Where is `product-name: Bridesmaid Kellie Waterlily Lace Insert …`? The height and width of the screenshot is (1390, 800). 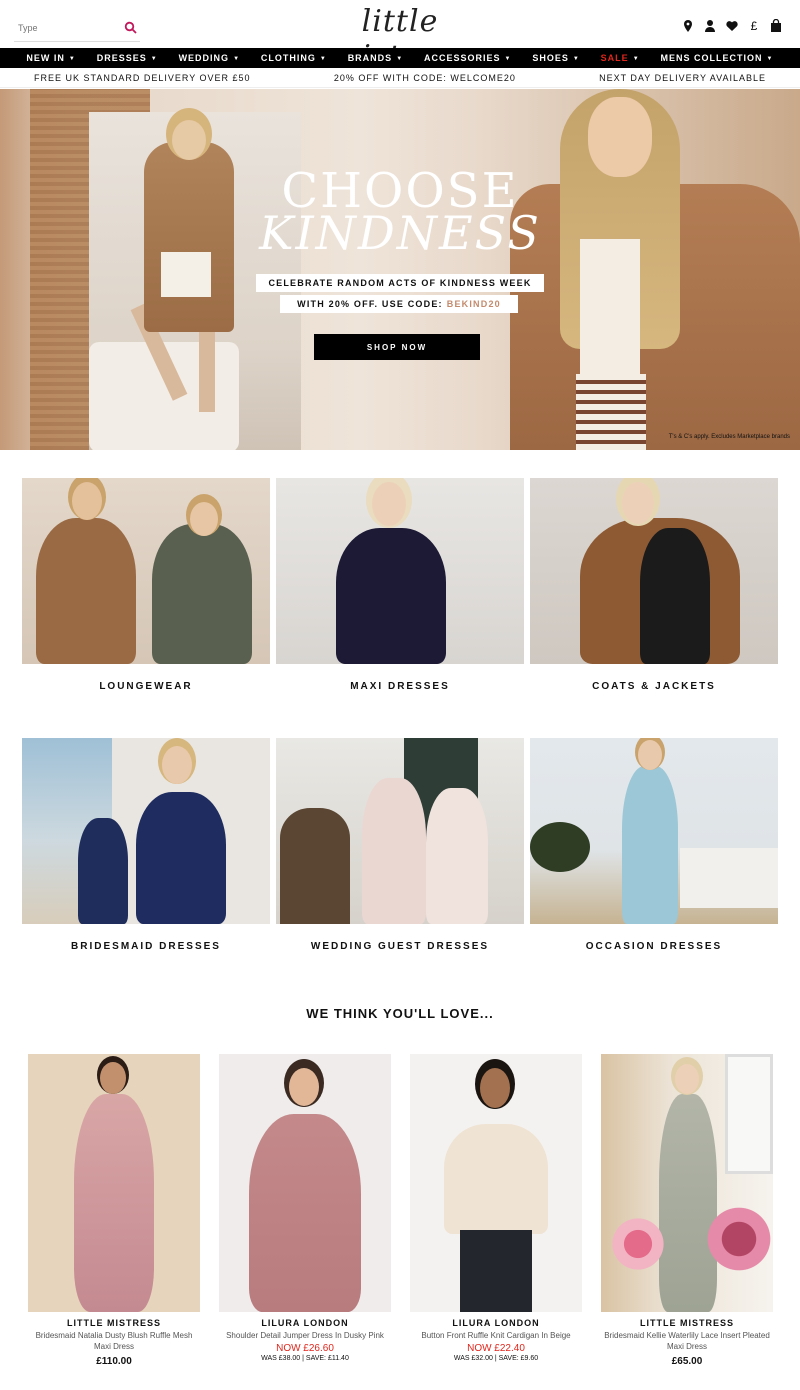
product-name: Bridesmaid Kellie Waterlily Lace Insert … is located at coordinates (687, 1341).